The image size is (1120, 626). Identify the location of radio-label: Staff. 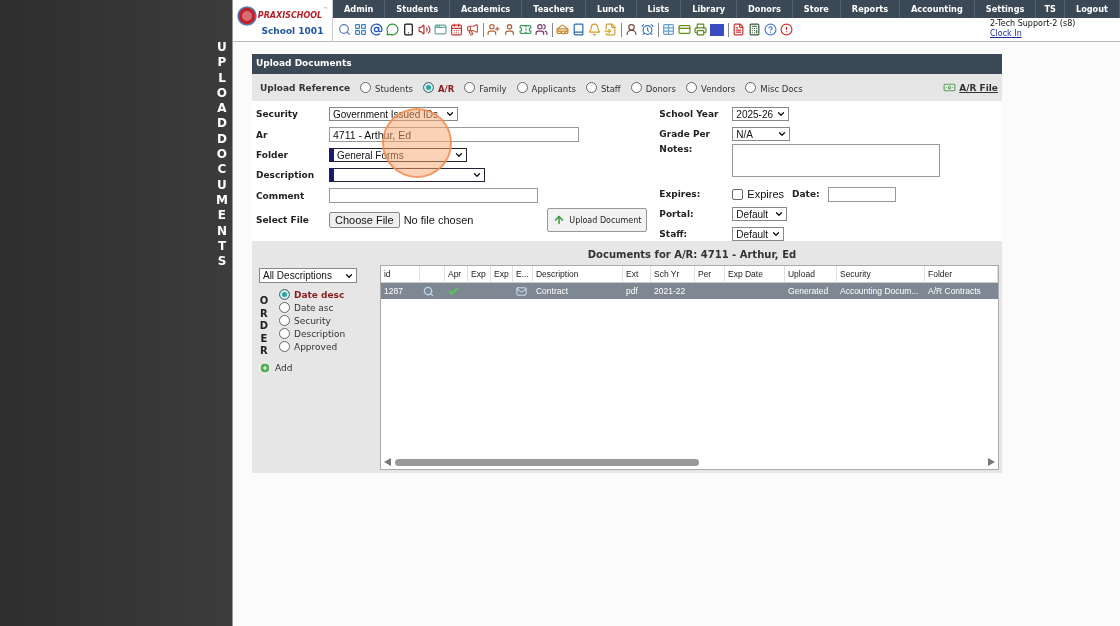
(610, 89).